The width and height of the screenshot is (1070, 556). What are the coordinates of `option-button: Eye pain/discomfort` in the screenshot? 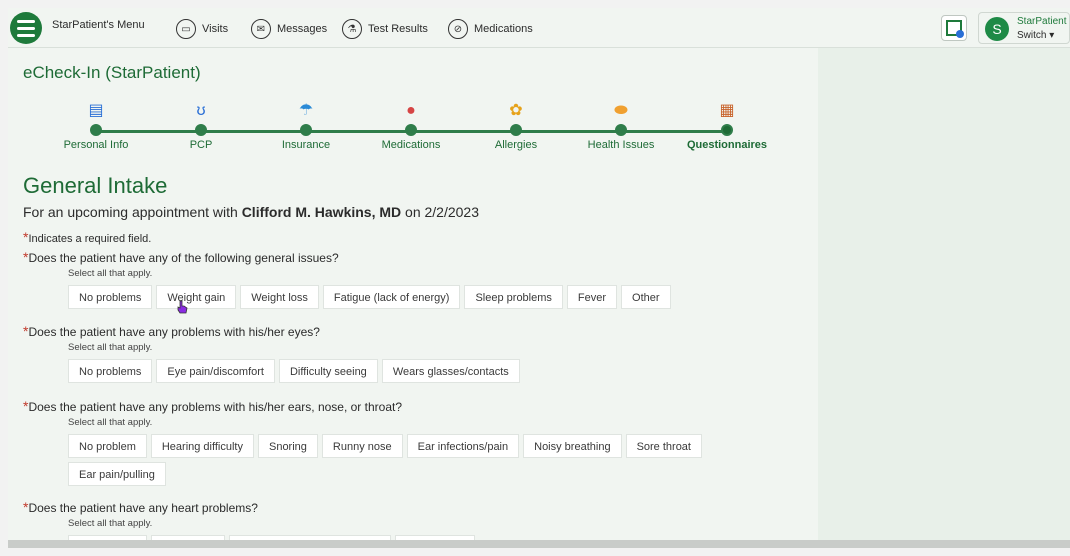 It's located at (215, 371).